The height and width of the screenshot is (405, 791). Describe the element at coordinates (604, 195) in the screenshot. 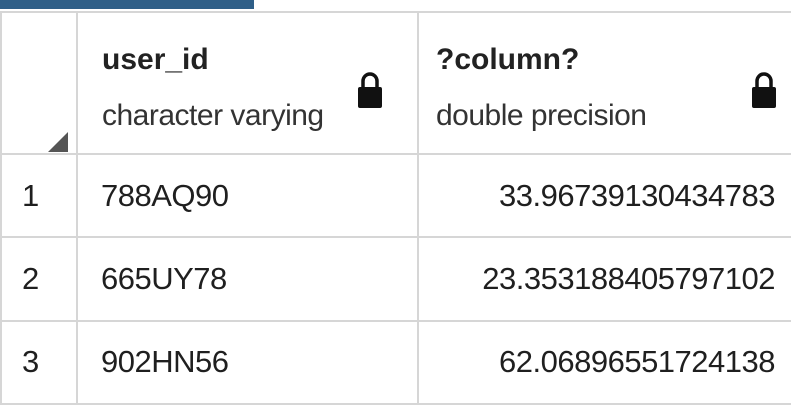

I see `cell-column-value: 33.96739130434783` at that location.